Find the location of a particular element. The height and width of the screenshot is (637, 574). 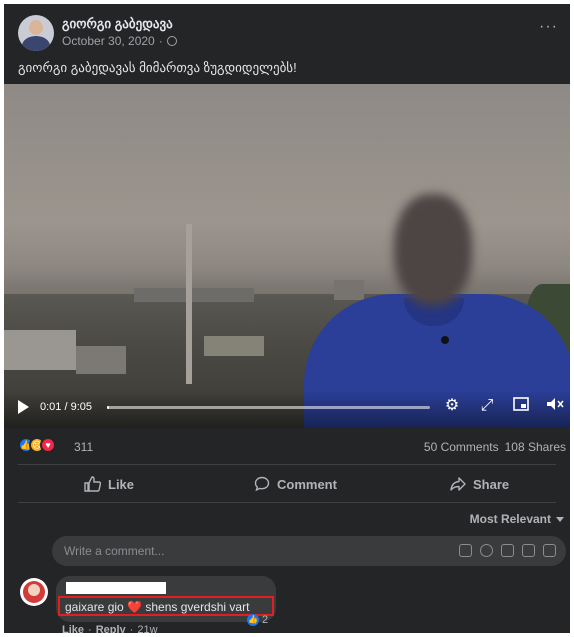

settings-gear-icon: ⚙ is located at coordinates (452, 406).